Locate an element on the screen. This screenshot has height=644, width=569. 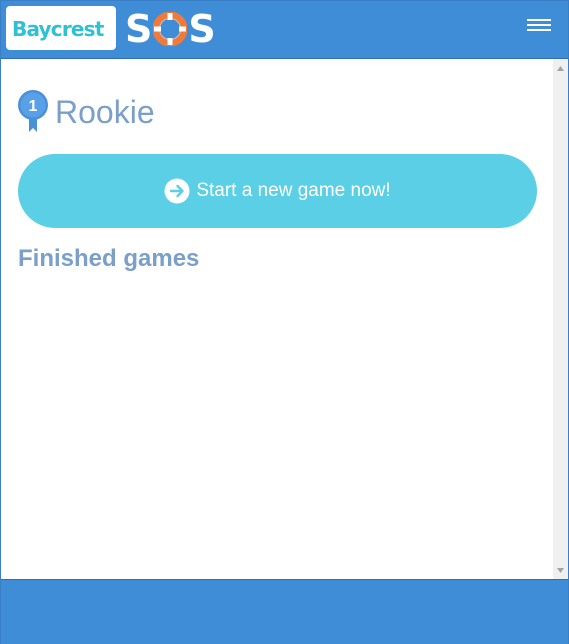
scroll-down-button is located at coordinates (560, 570).